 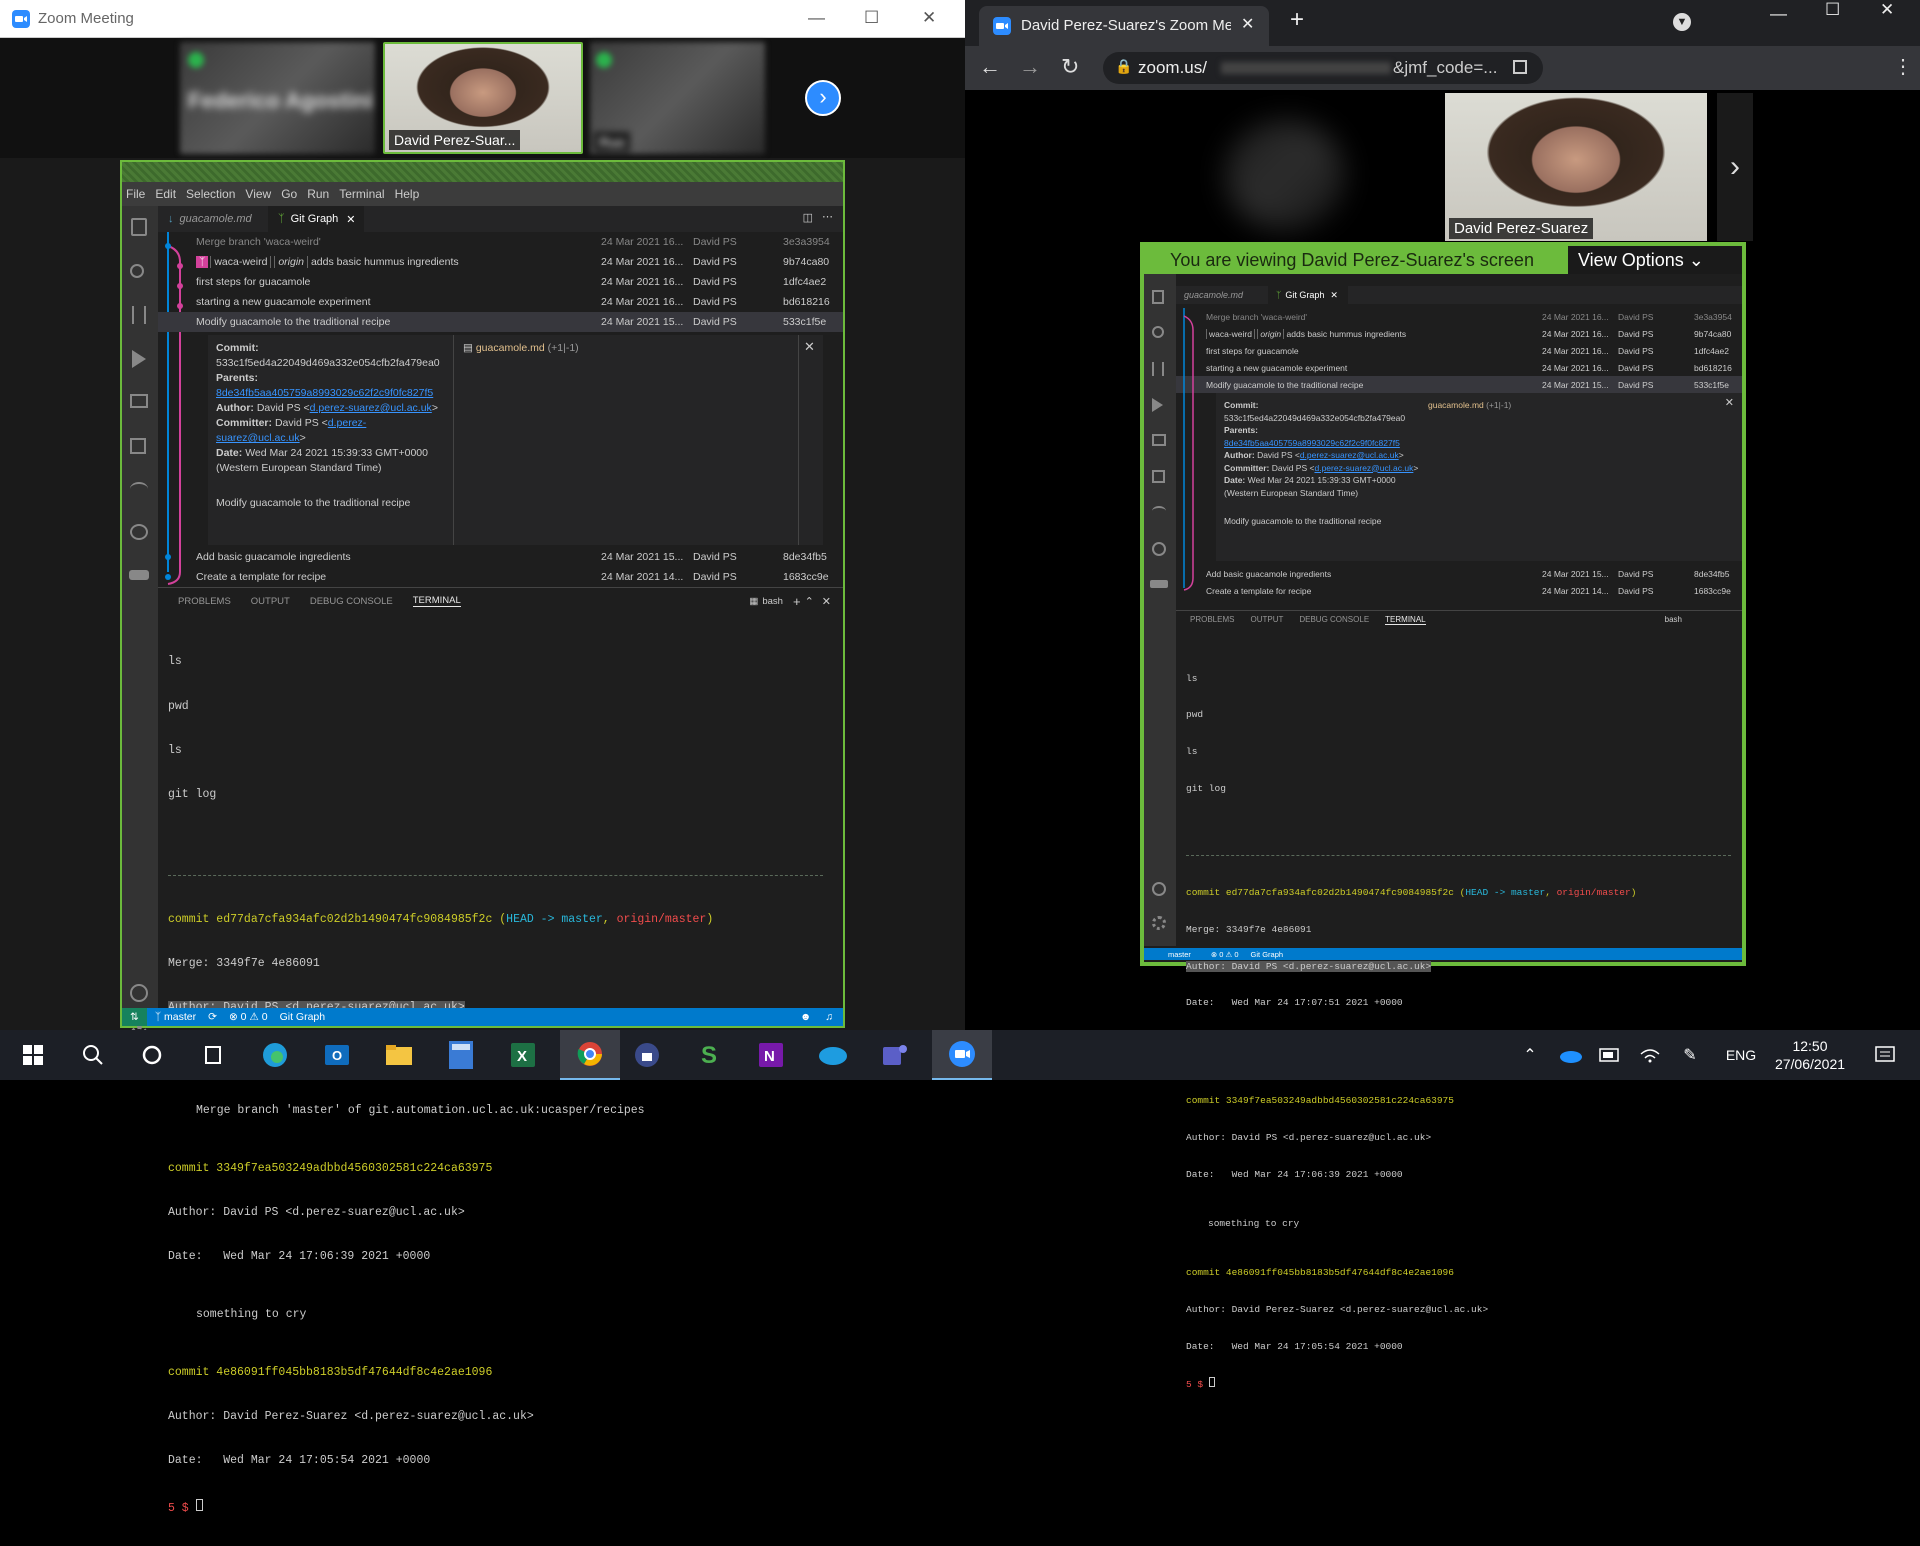 What do you see at coordinates (521, 348) in the screenshot?
I see `changed-file: ▤ guacamole.md (+1|-1)` at bounding box center [521, 348].